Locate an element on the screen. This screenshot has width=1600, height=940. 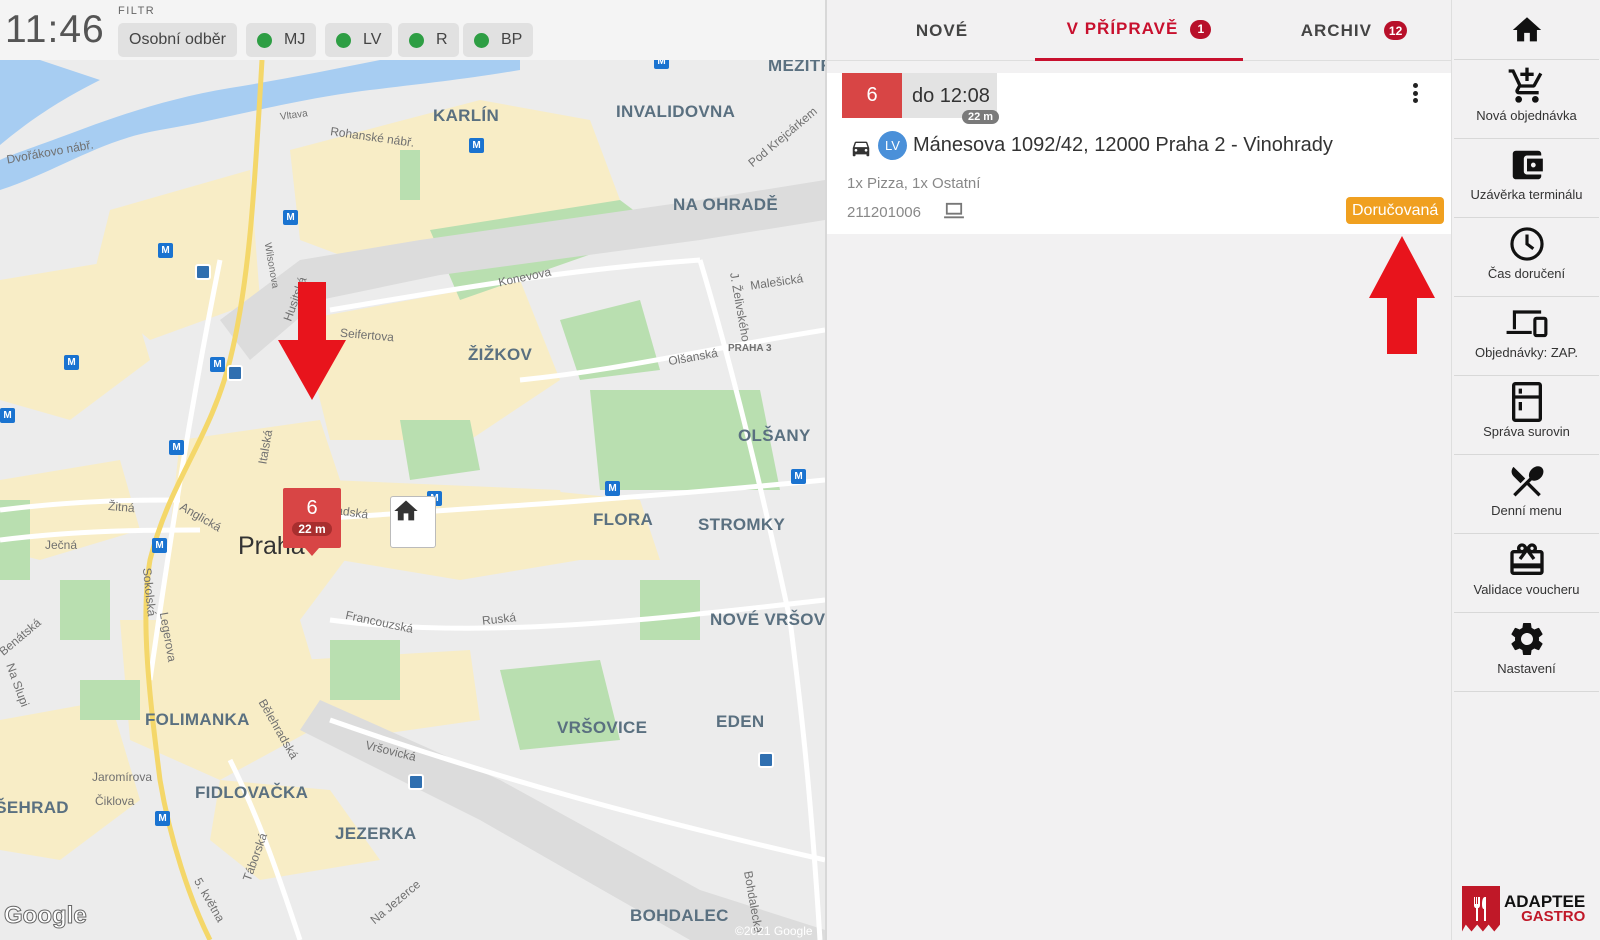
filter-chip-lv: LV is located at coordinates (359, 40).